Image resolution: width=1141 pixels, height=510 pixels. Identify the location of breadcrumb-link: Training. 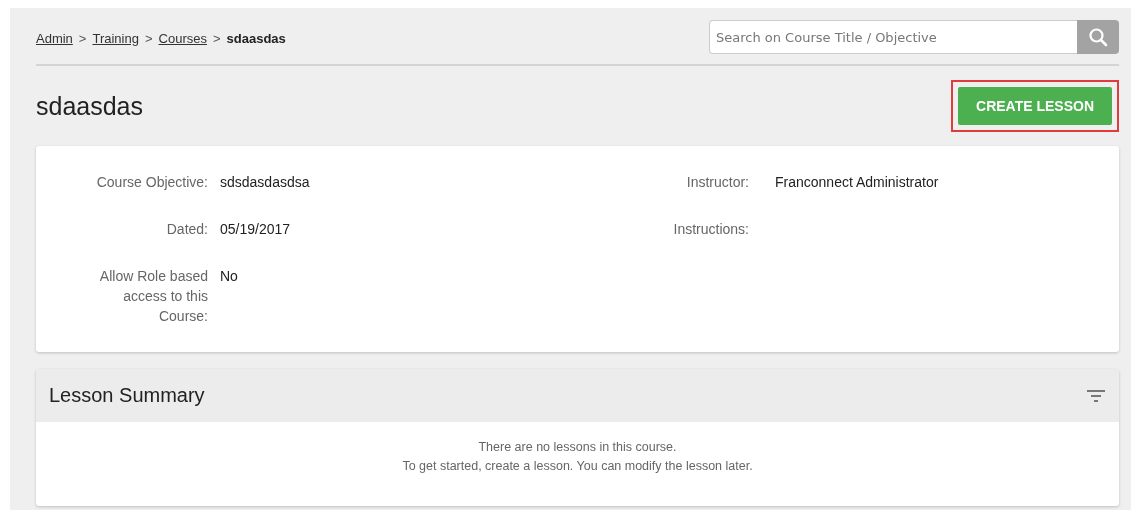
(115, 38).